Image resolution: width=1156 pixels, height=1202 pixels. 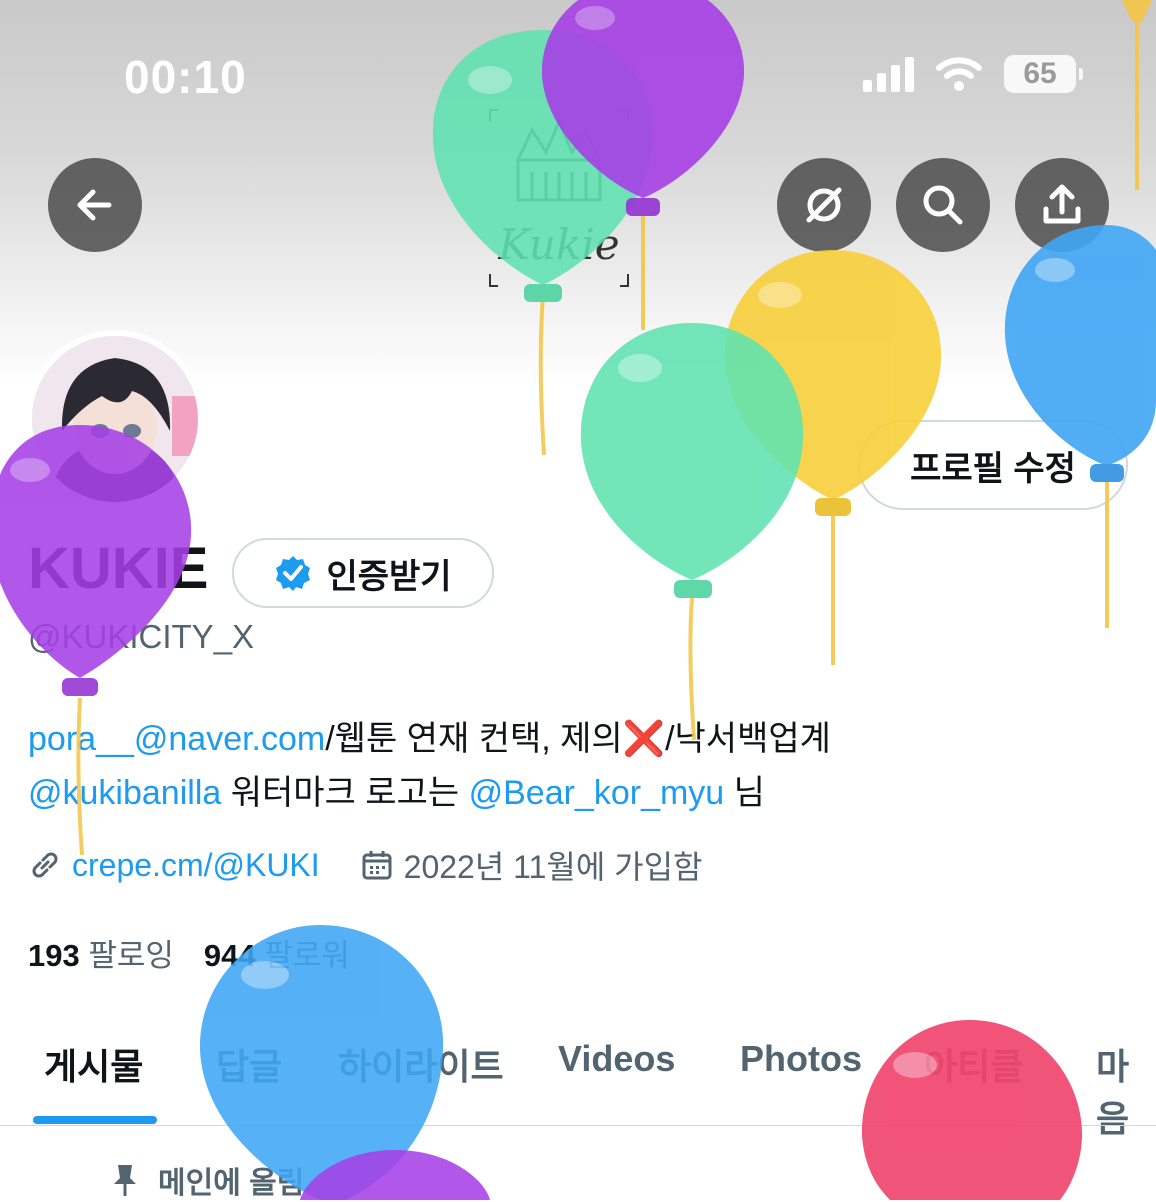 What do you see at coordinates (54, 955) in the screenshot?
I see `following-count: 193` at bounding box center [54, 955].